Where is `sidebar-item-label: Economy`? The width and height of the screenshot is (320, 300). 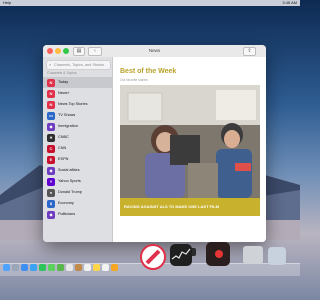 sidebar-item-label: Economy is located at coordinates (66, 203).